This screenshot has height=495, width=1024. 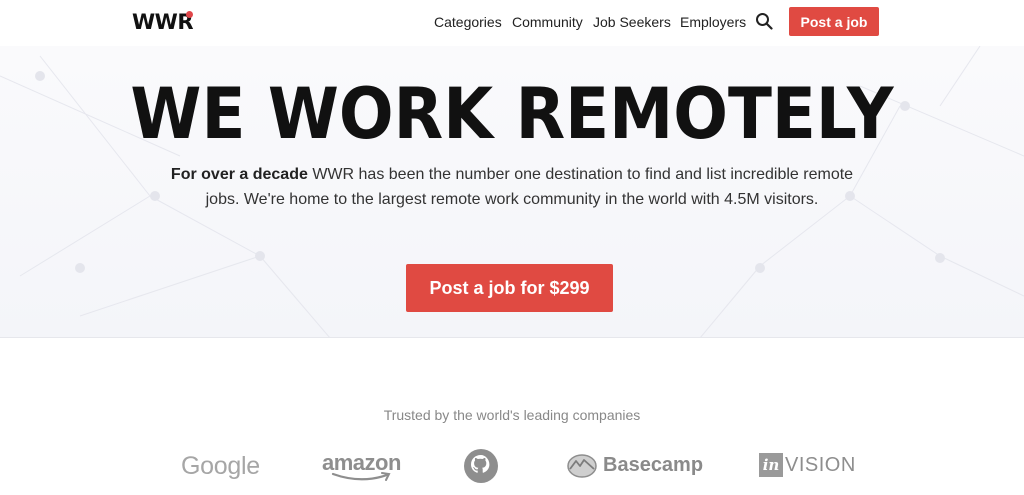 I want to click on nav-job-seekers: Job Seekers, so click(x=632, y=22).